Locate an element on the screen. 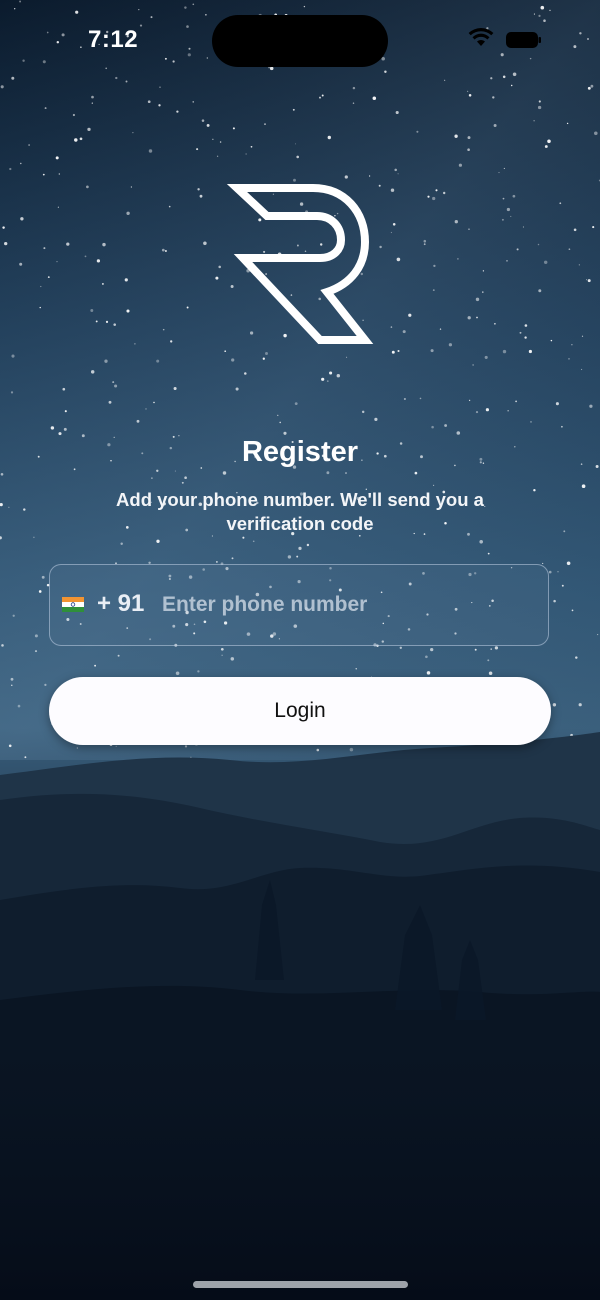 The image size is (600, 1300). phone-number-field: + 91 is located at coordinates (299, 605).